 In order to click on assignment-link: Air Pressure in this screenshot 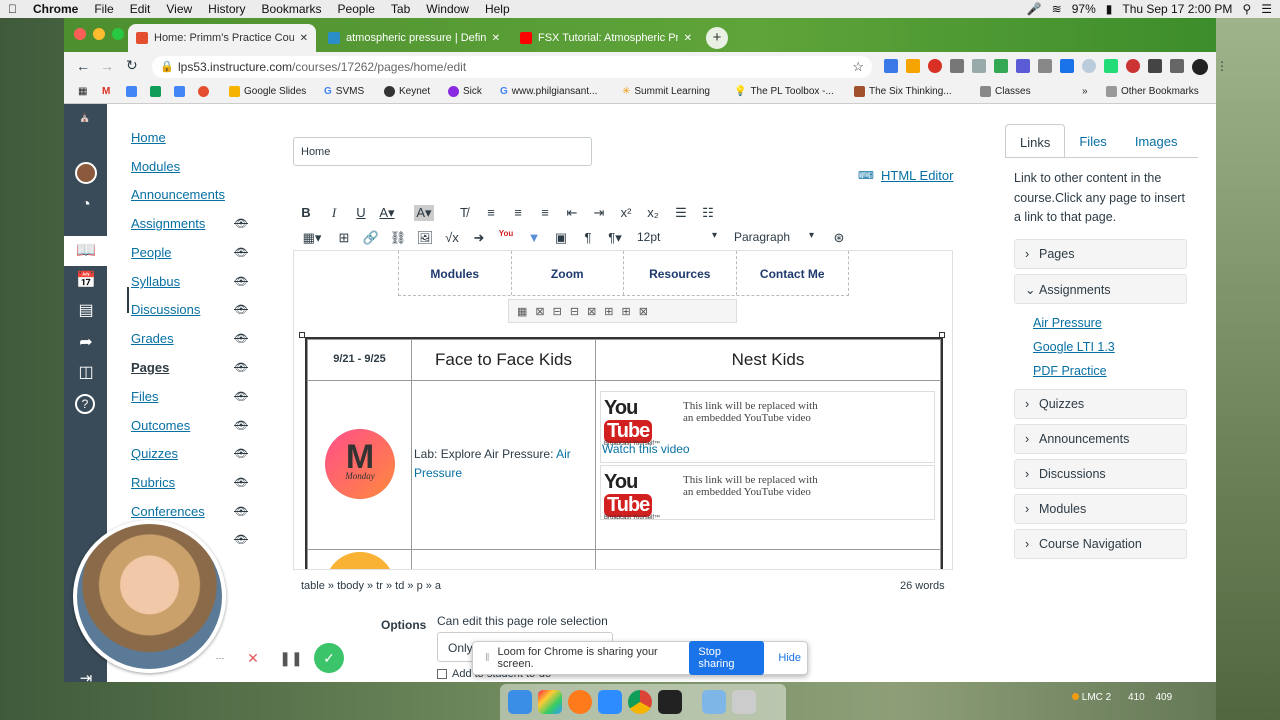, I will do `click(1067, 323)`.